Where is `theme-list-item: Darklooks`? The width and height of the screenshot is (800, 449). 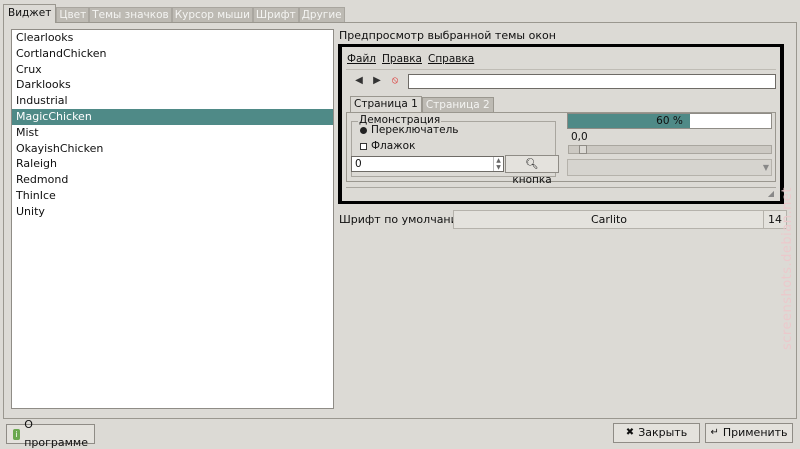 theme-list-item: Darklooks is located at coordinates (172, 85).